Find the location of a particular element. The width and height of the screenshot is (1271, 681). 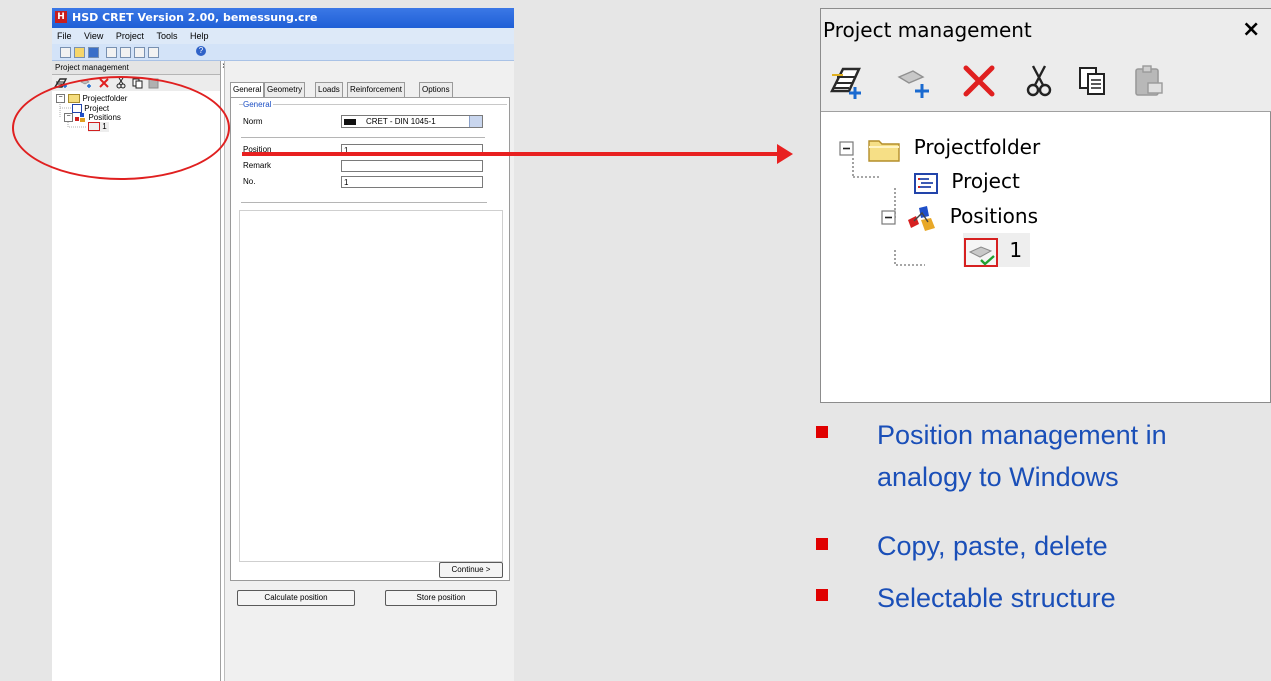

save-icon is located at coordinates (93, 52).